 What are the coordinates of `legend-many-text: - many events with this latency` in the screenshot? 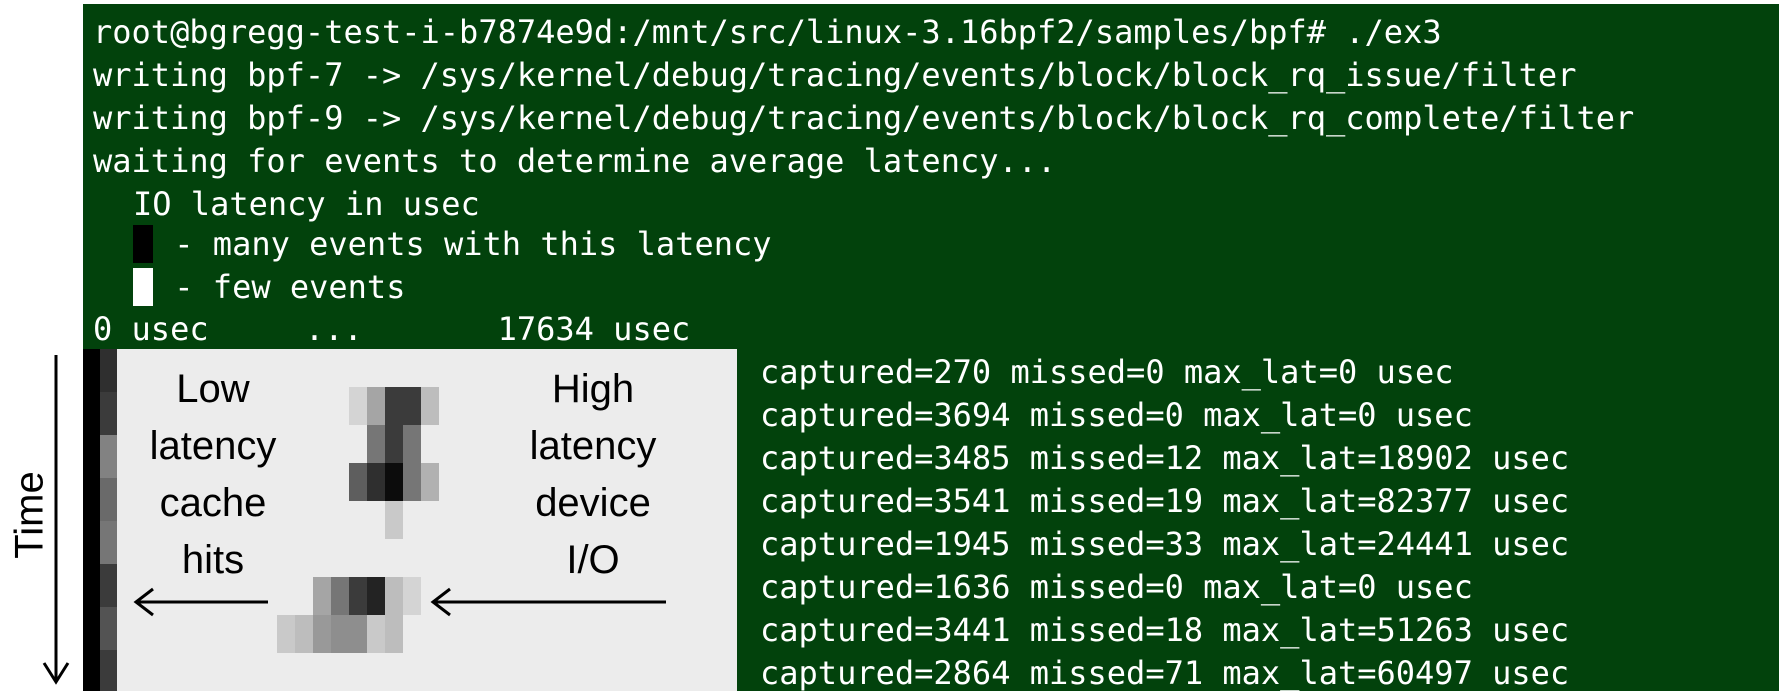 It's located at (463, 244).